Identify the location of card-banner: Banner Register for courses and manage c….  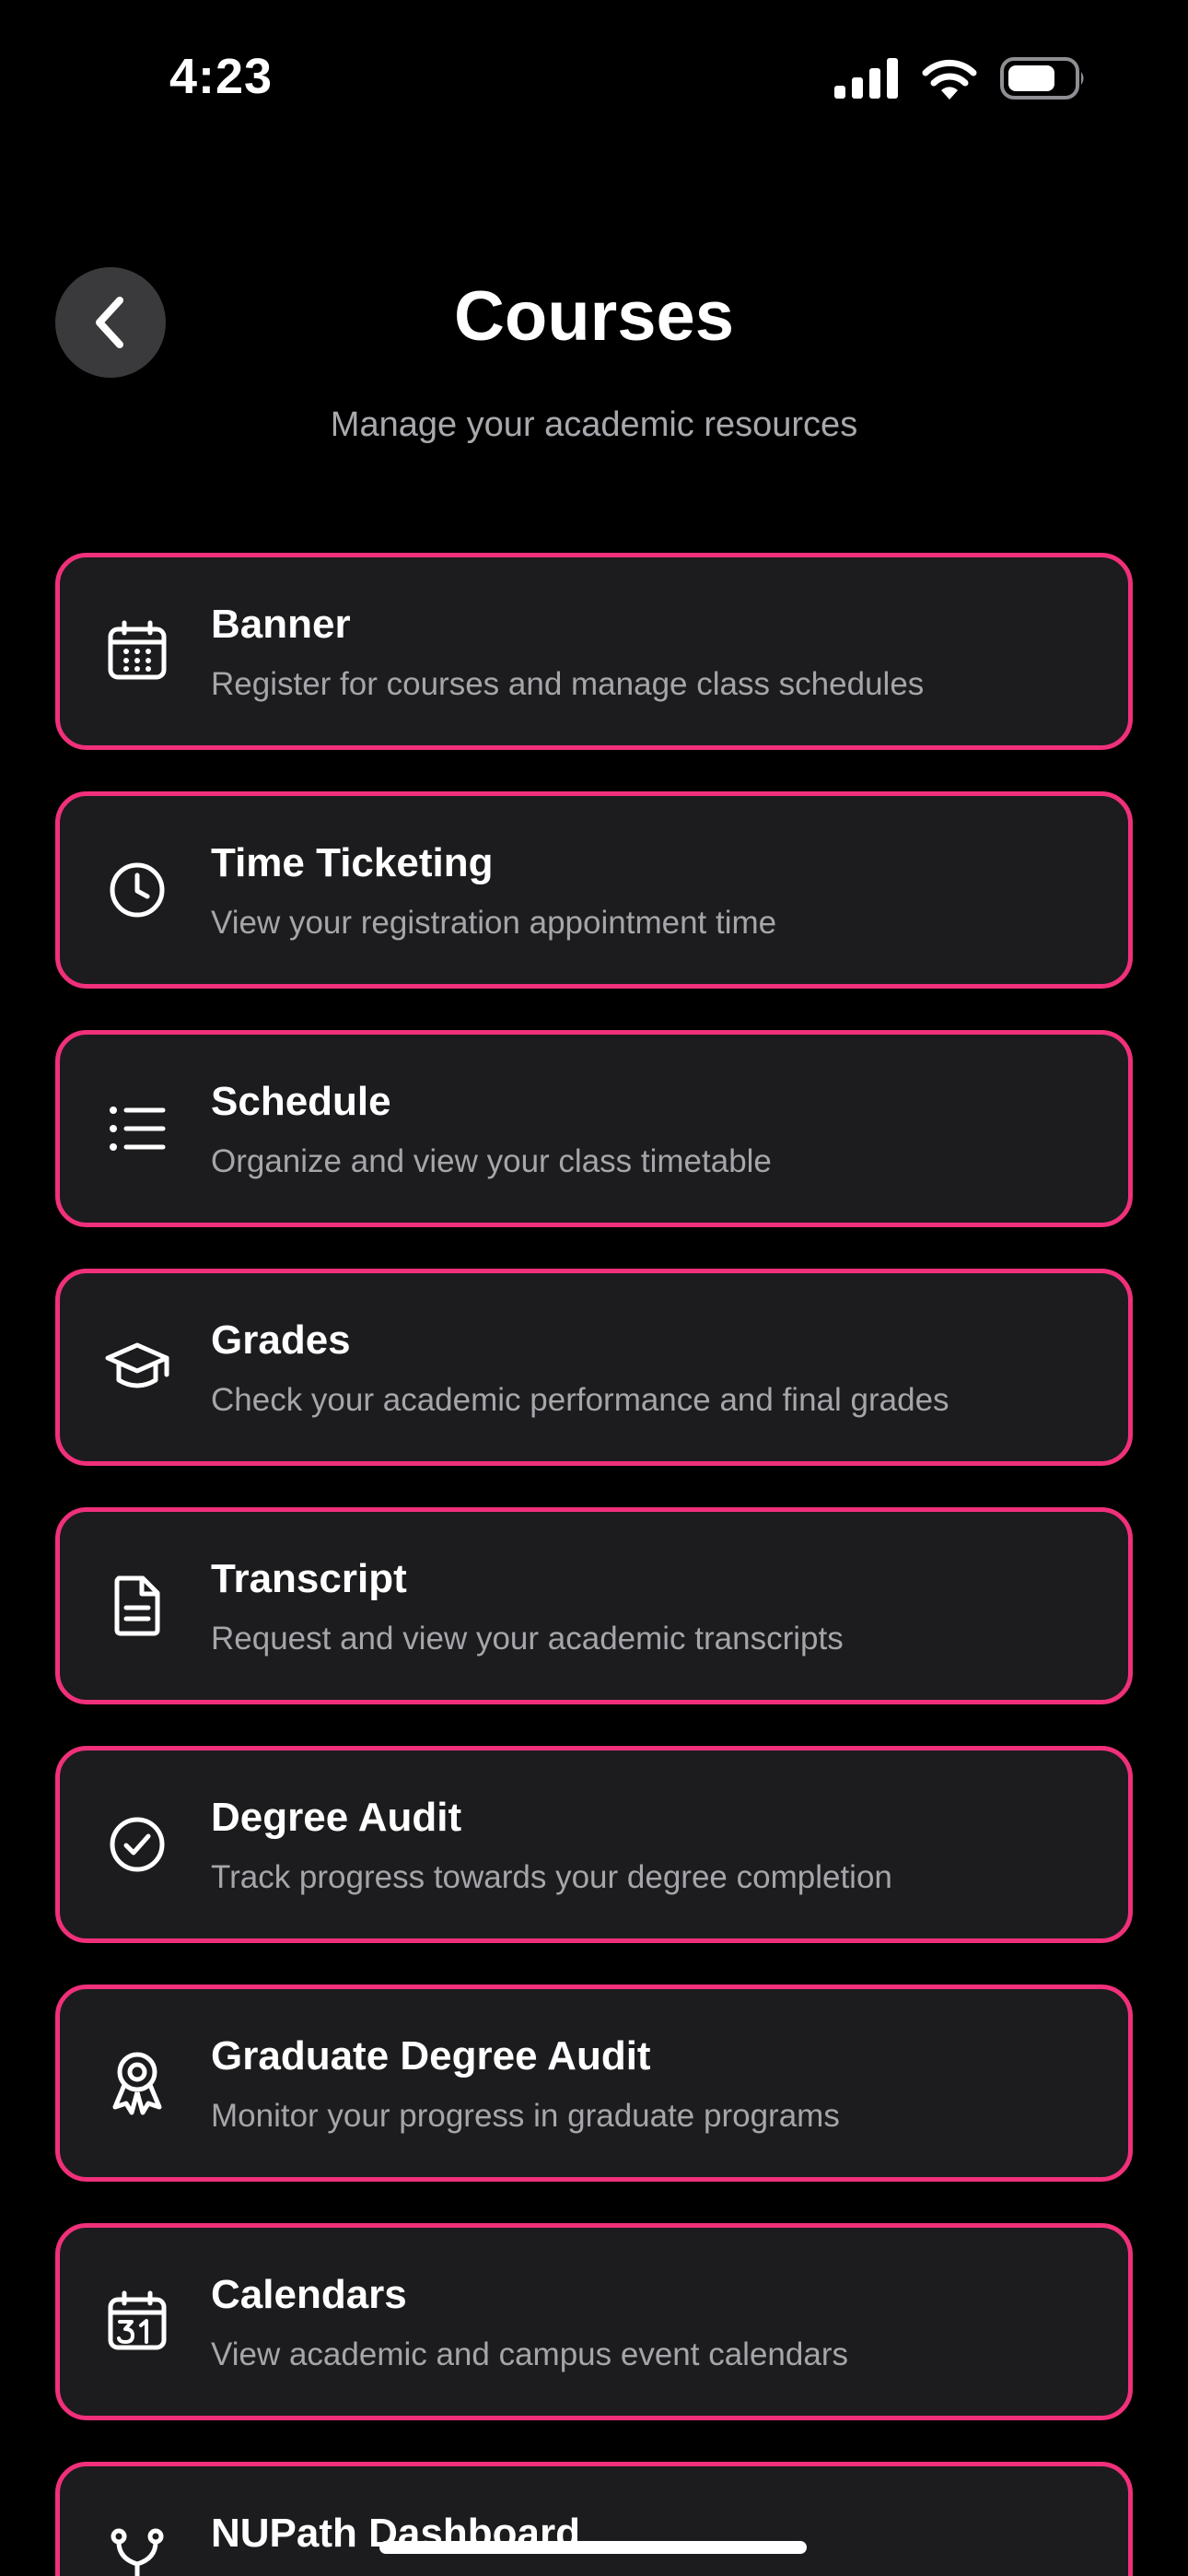
(594, 651).